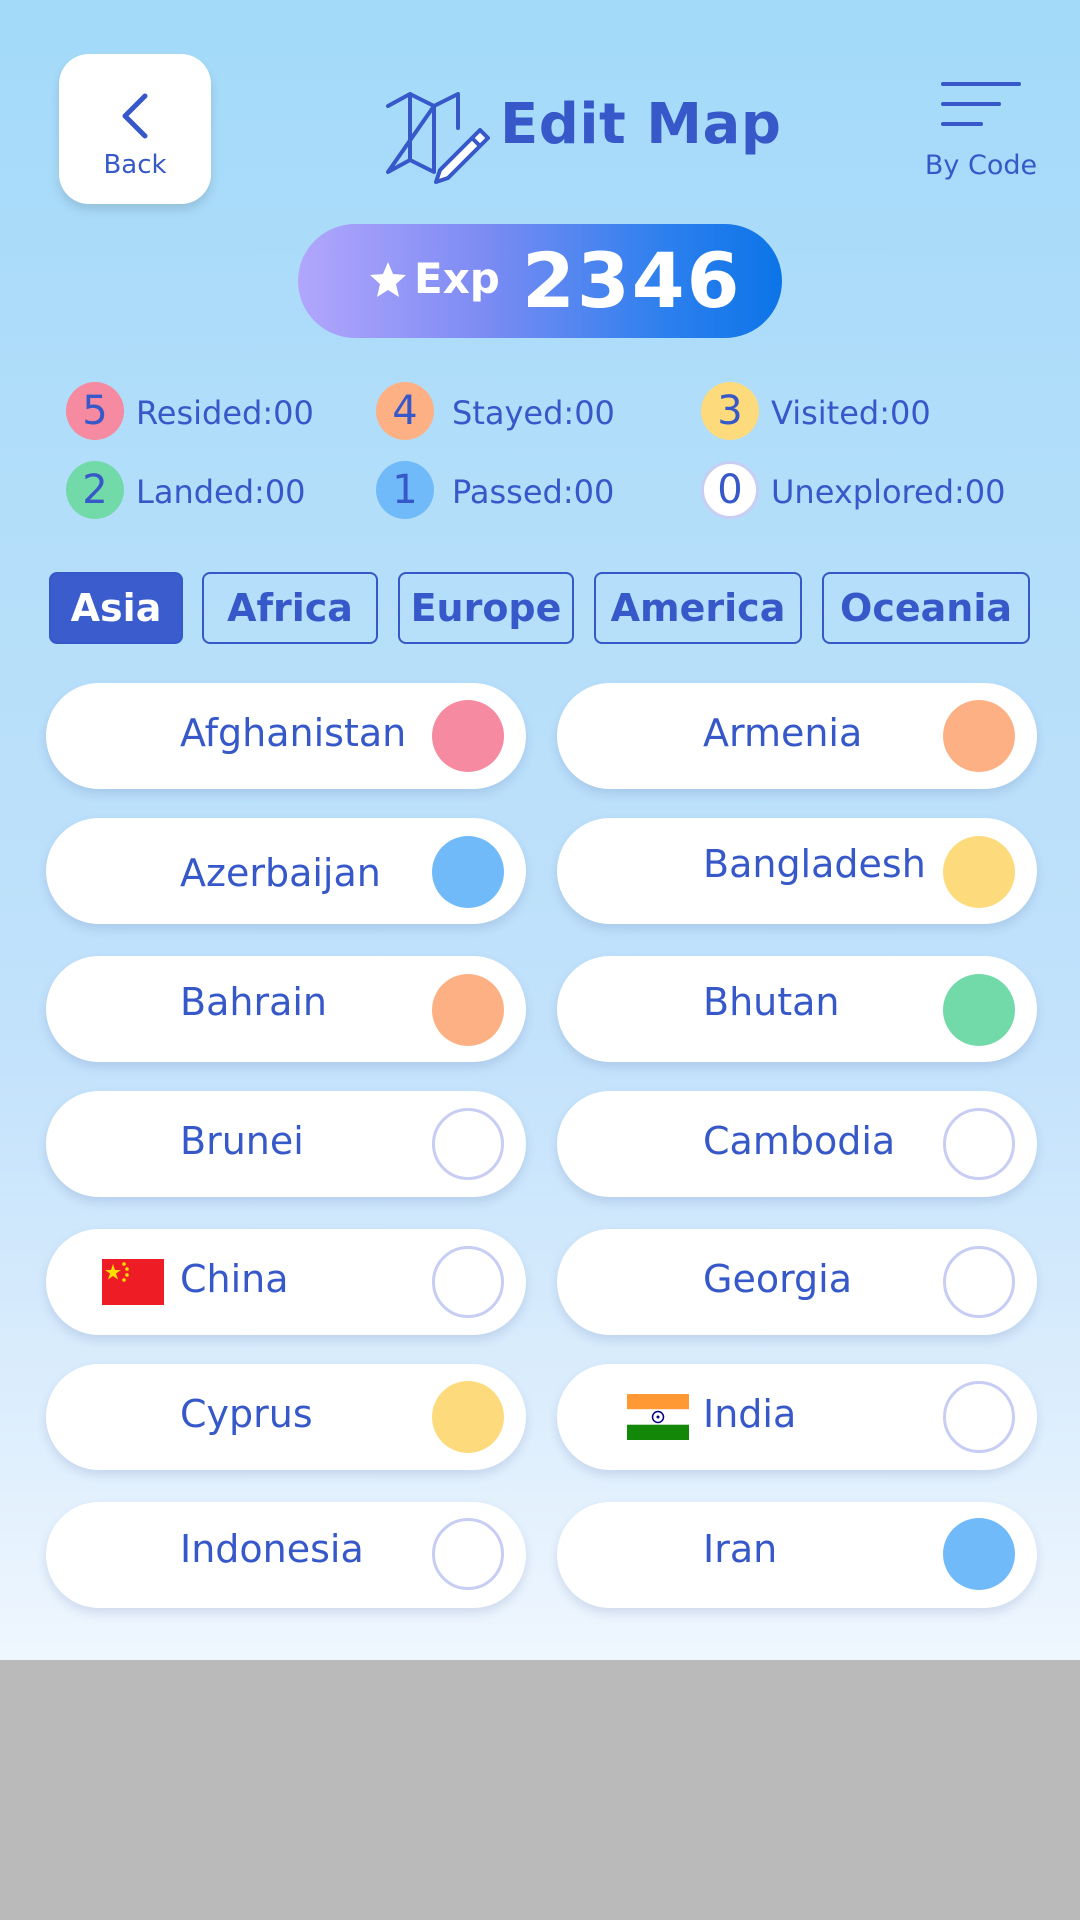  I want to click on country-card: Bahrain, so click(286, 1009).